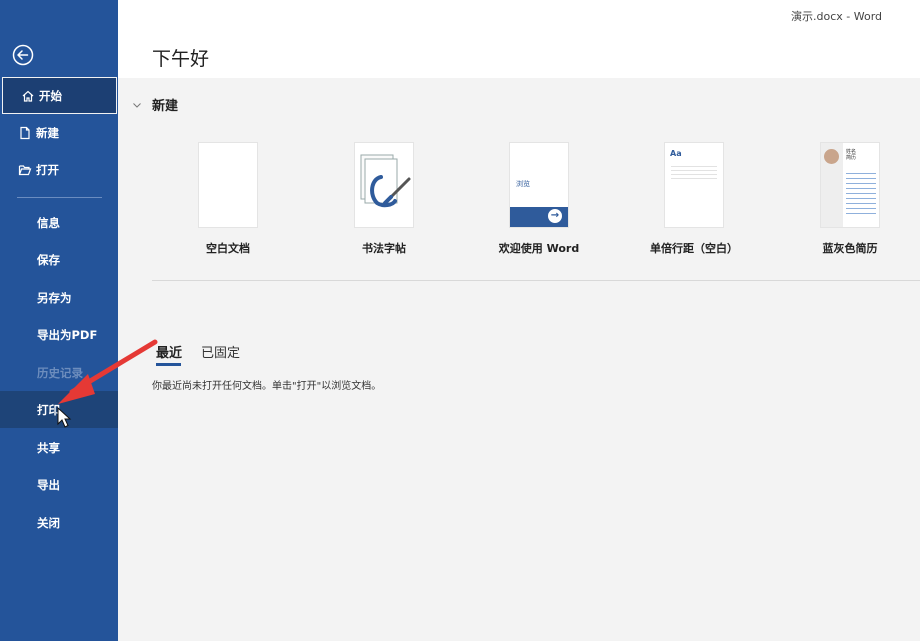 This screenshot has width=920, height=641. What do you see at coordinates (267, 386) in the screenshot?
I see `recent-empty-message: 你最近尚未打开任何文档。单击"打开"以浏览文档。` at bounding box center [267, 386].